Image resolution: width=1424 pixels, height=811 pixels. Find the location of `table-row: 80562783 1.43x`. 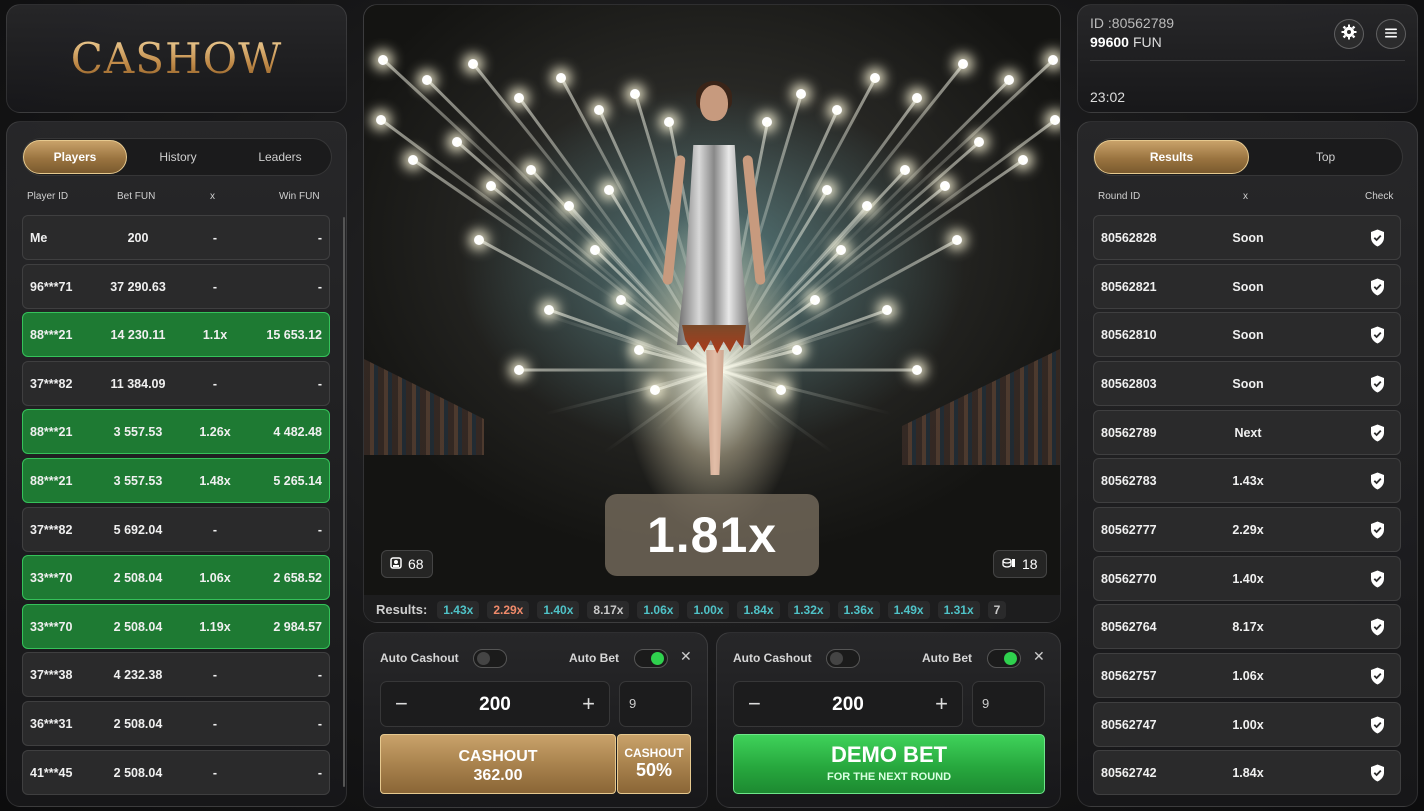

table-row: 80562783 1.43x is located at coordinates (1247, 481).